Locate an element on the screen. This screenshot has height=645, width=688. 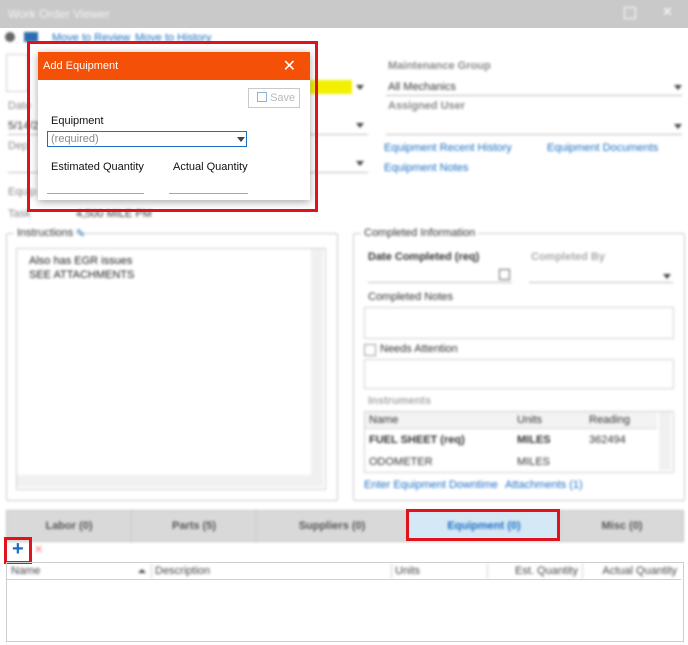
assigned-underline is located at coordinates (534, 134).